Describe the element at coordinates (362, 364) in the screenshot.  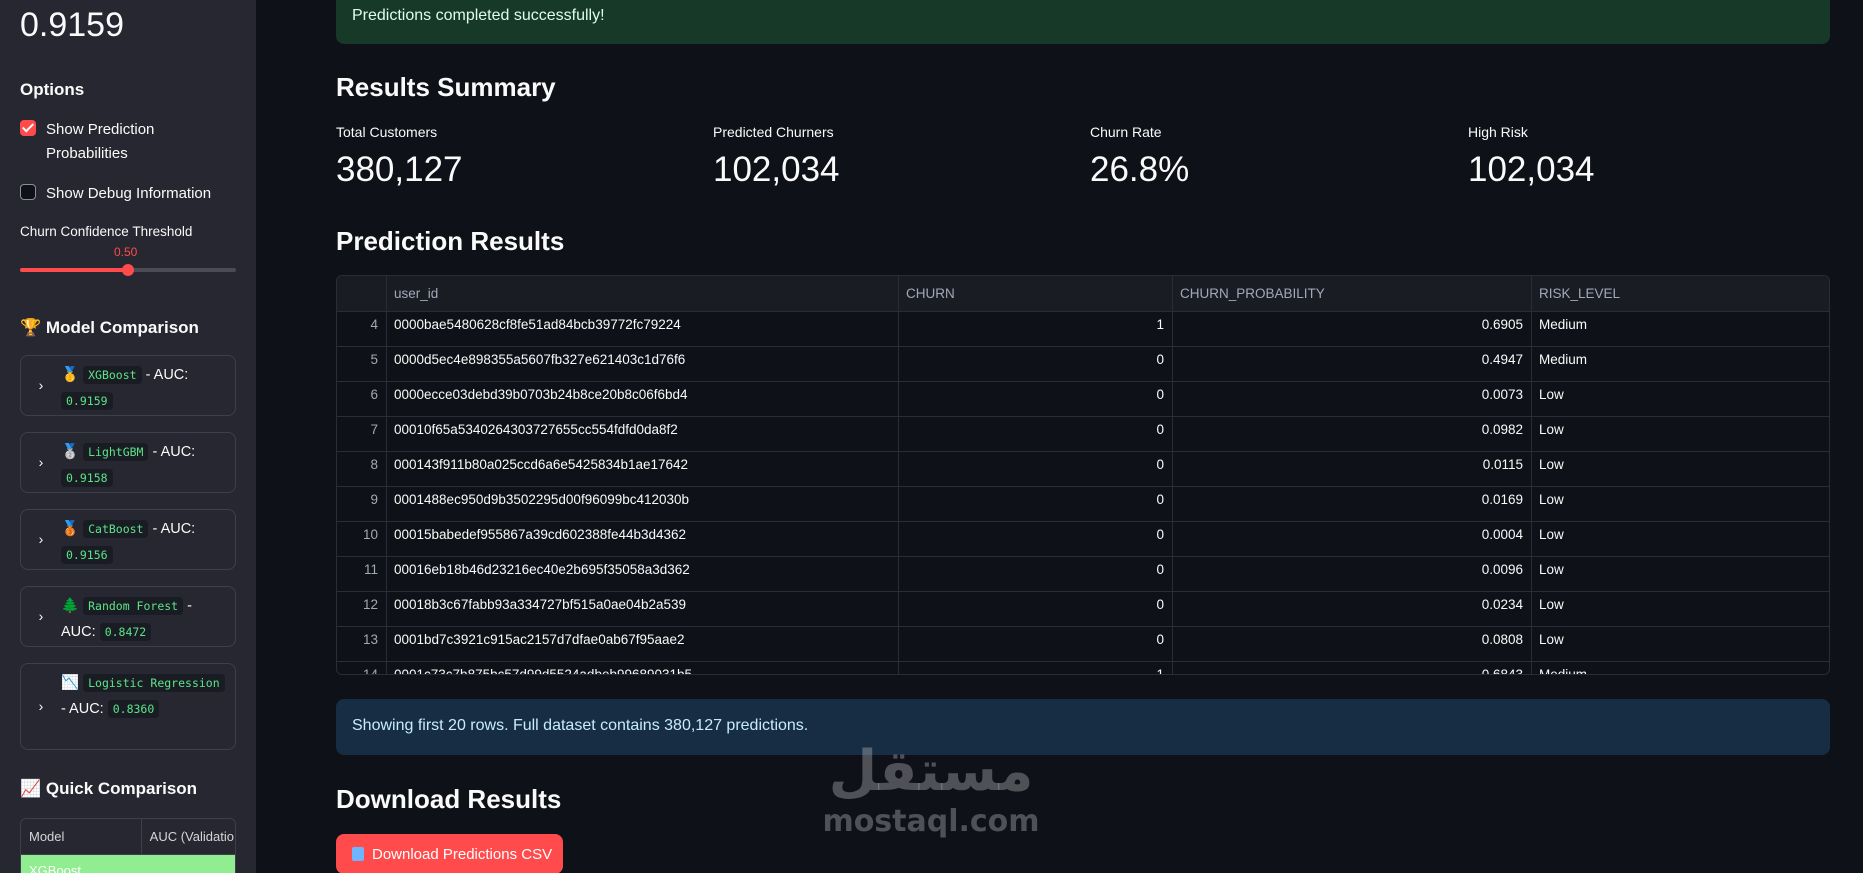
I see `row-index: 5` at that location.